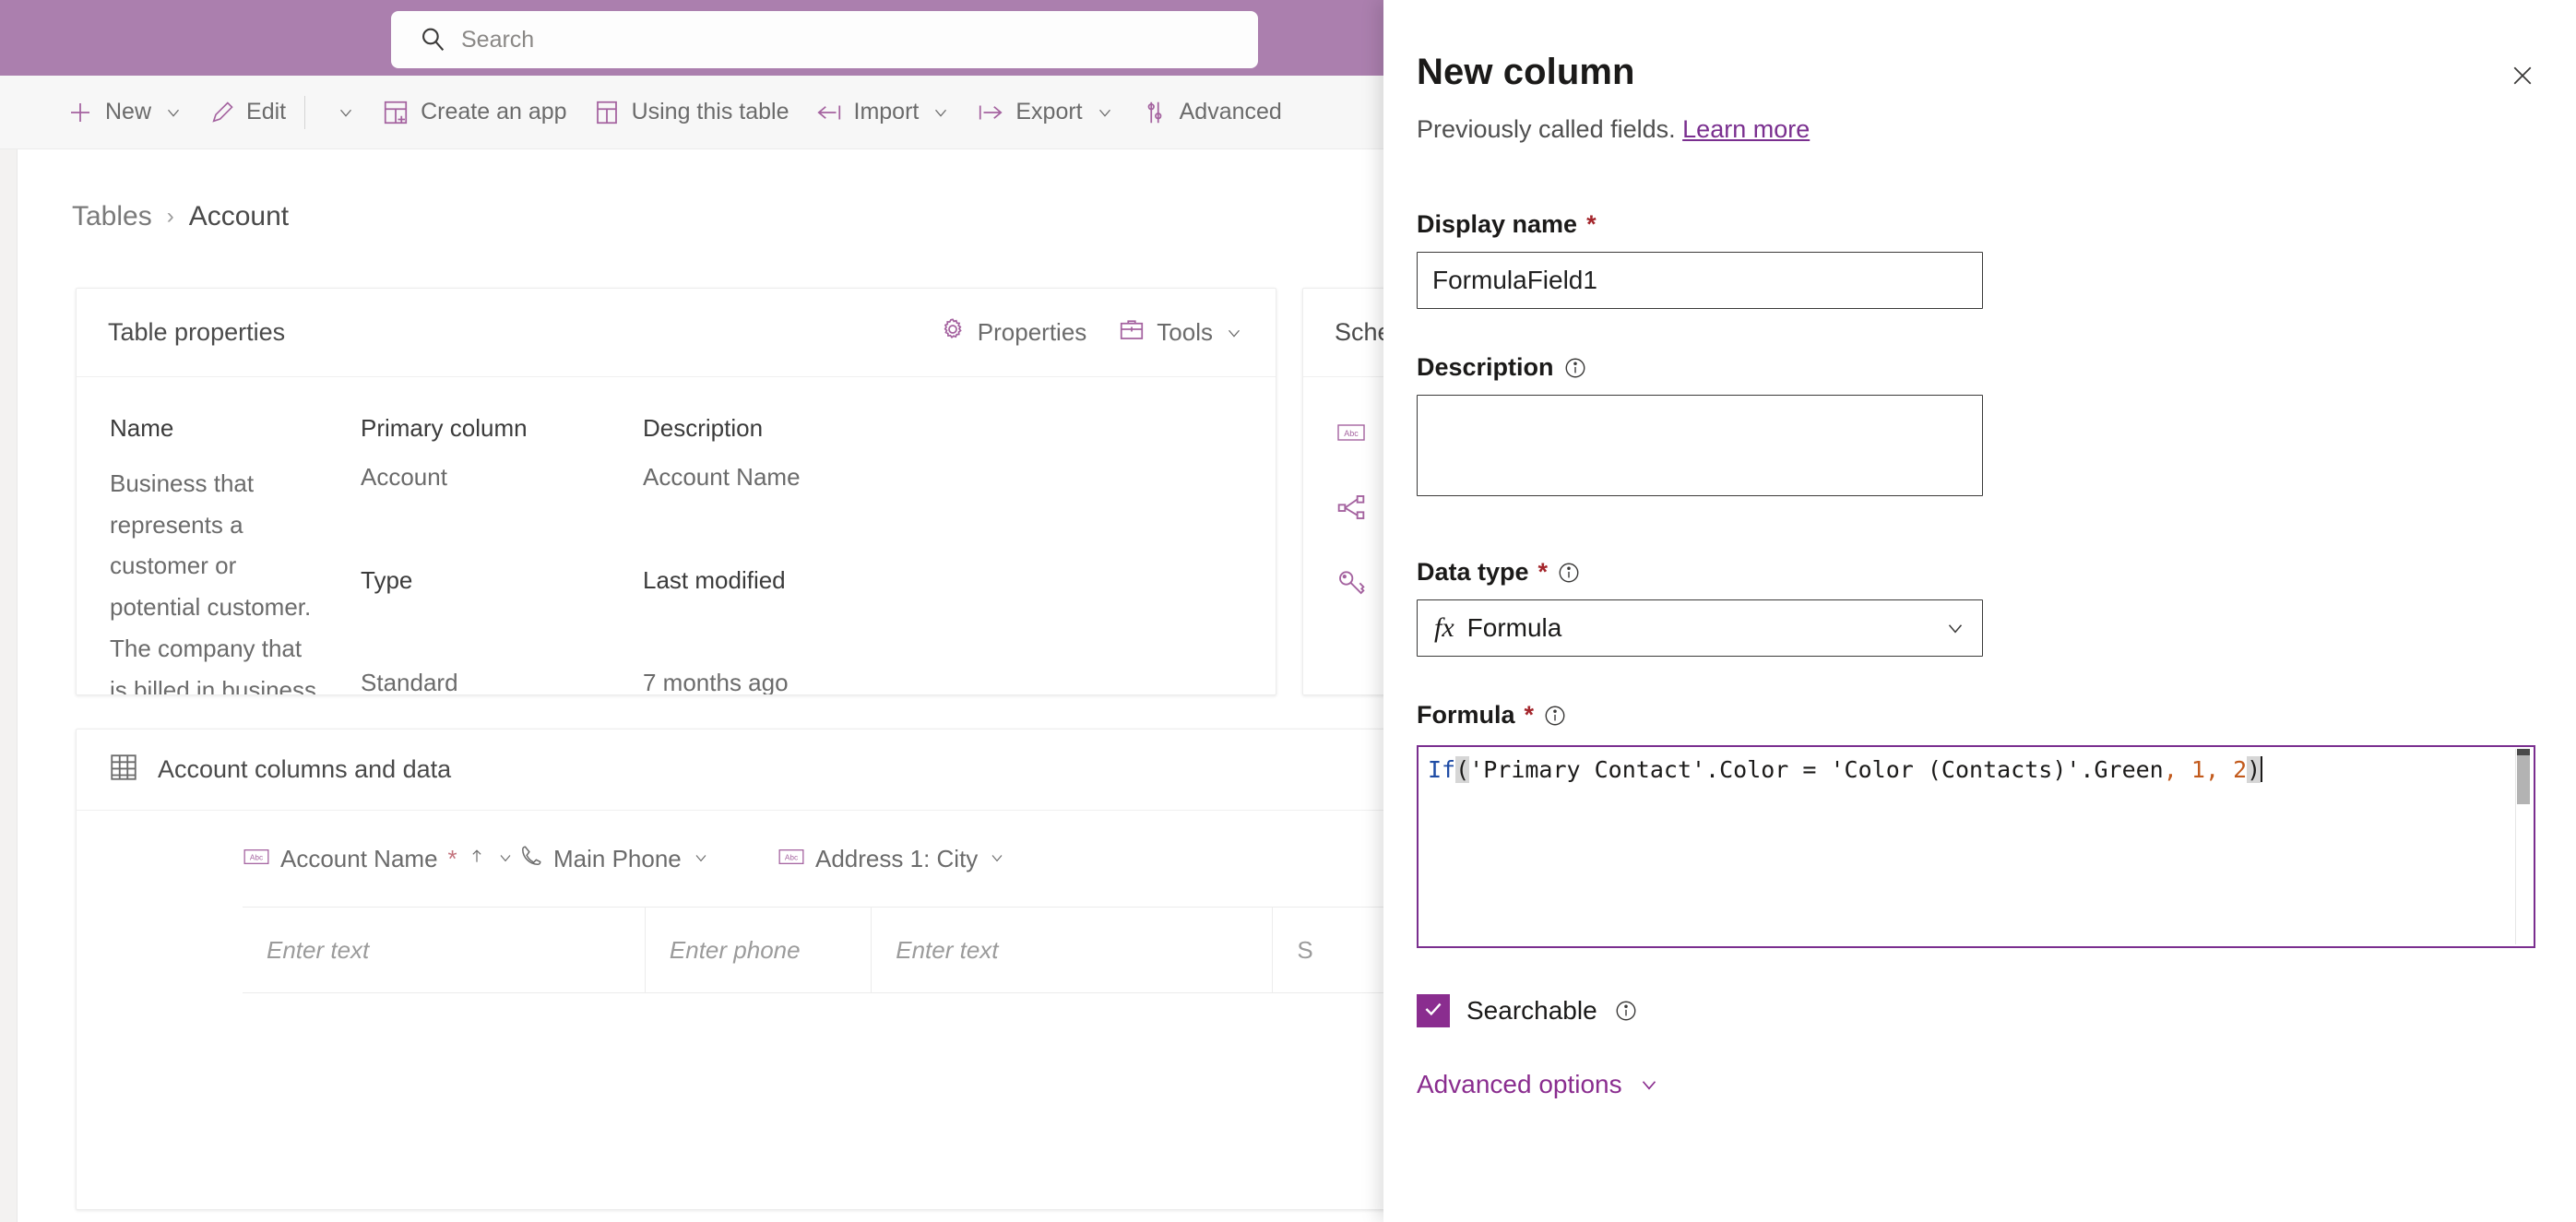 The width and height of the screenshot is (2576, 1222). What do you see at coordinates (445, 950) in the screenshot?
I see `cell-account-name: Enter text` at bounding box center [445, 950].